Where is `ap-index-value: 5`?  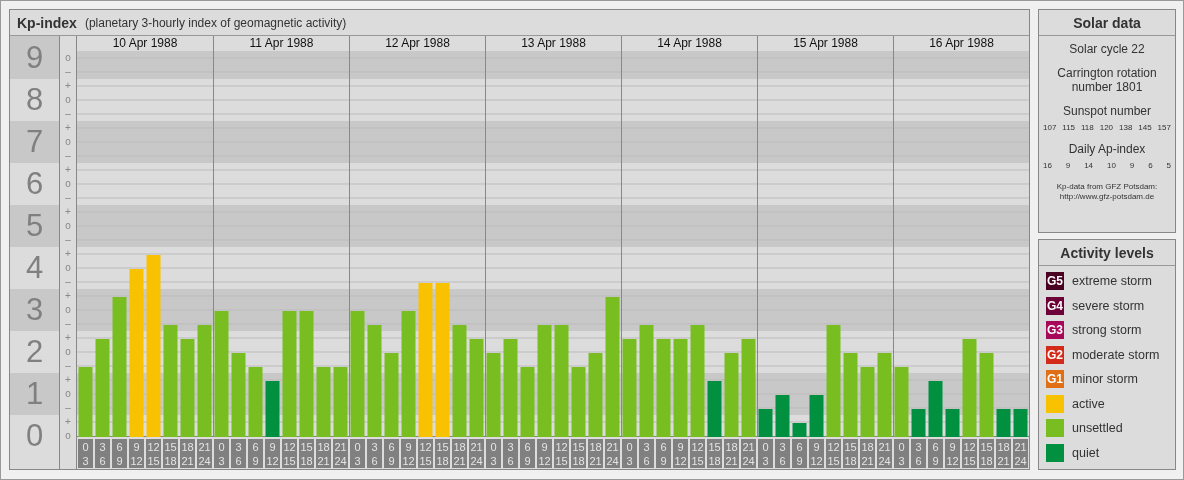
ap-index-value: 5 is located at coordinates (1168, 165).